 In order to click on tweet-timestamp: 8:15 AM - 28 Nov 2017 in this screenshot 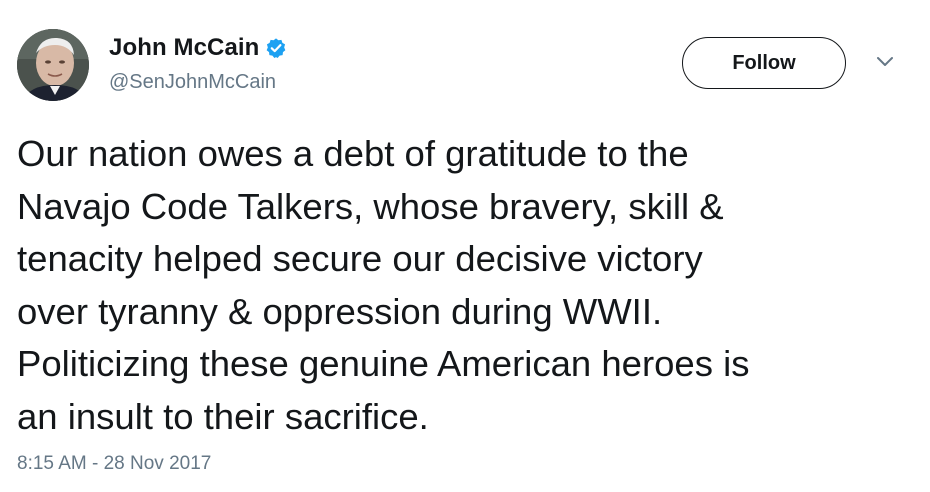, I will do `click(114, 464)`.